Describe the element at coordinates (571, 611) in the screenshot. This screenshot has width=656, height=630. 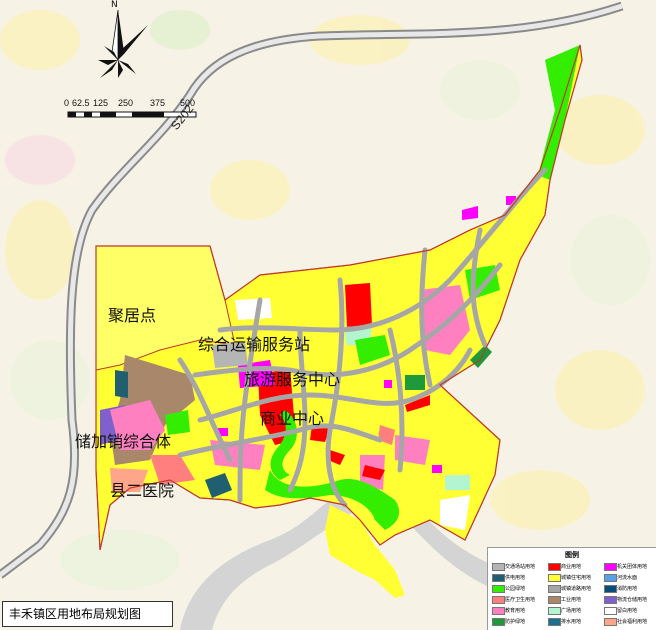
I see `legend-label: 广场用地` at that location.